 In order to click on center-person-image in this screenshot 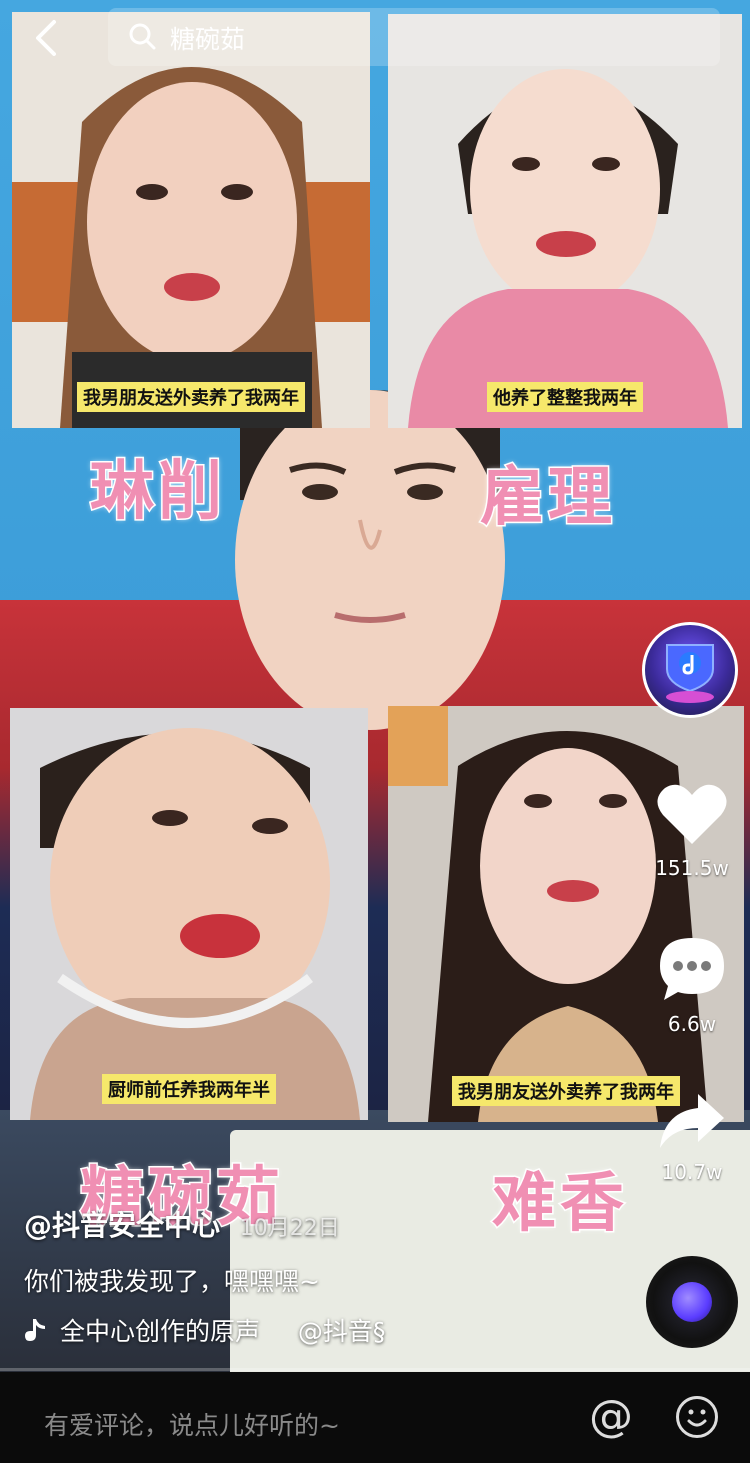, I will do `click(370, 560)`.